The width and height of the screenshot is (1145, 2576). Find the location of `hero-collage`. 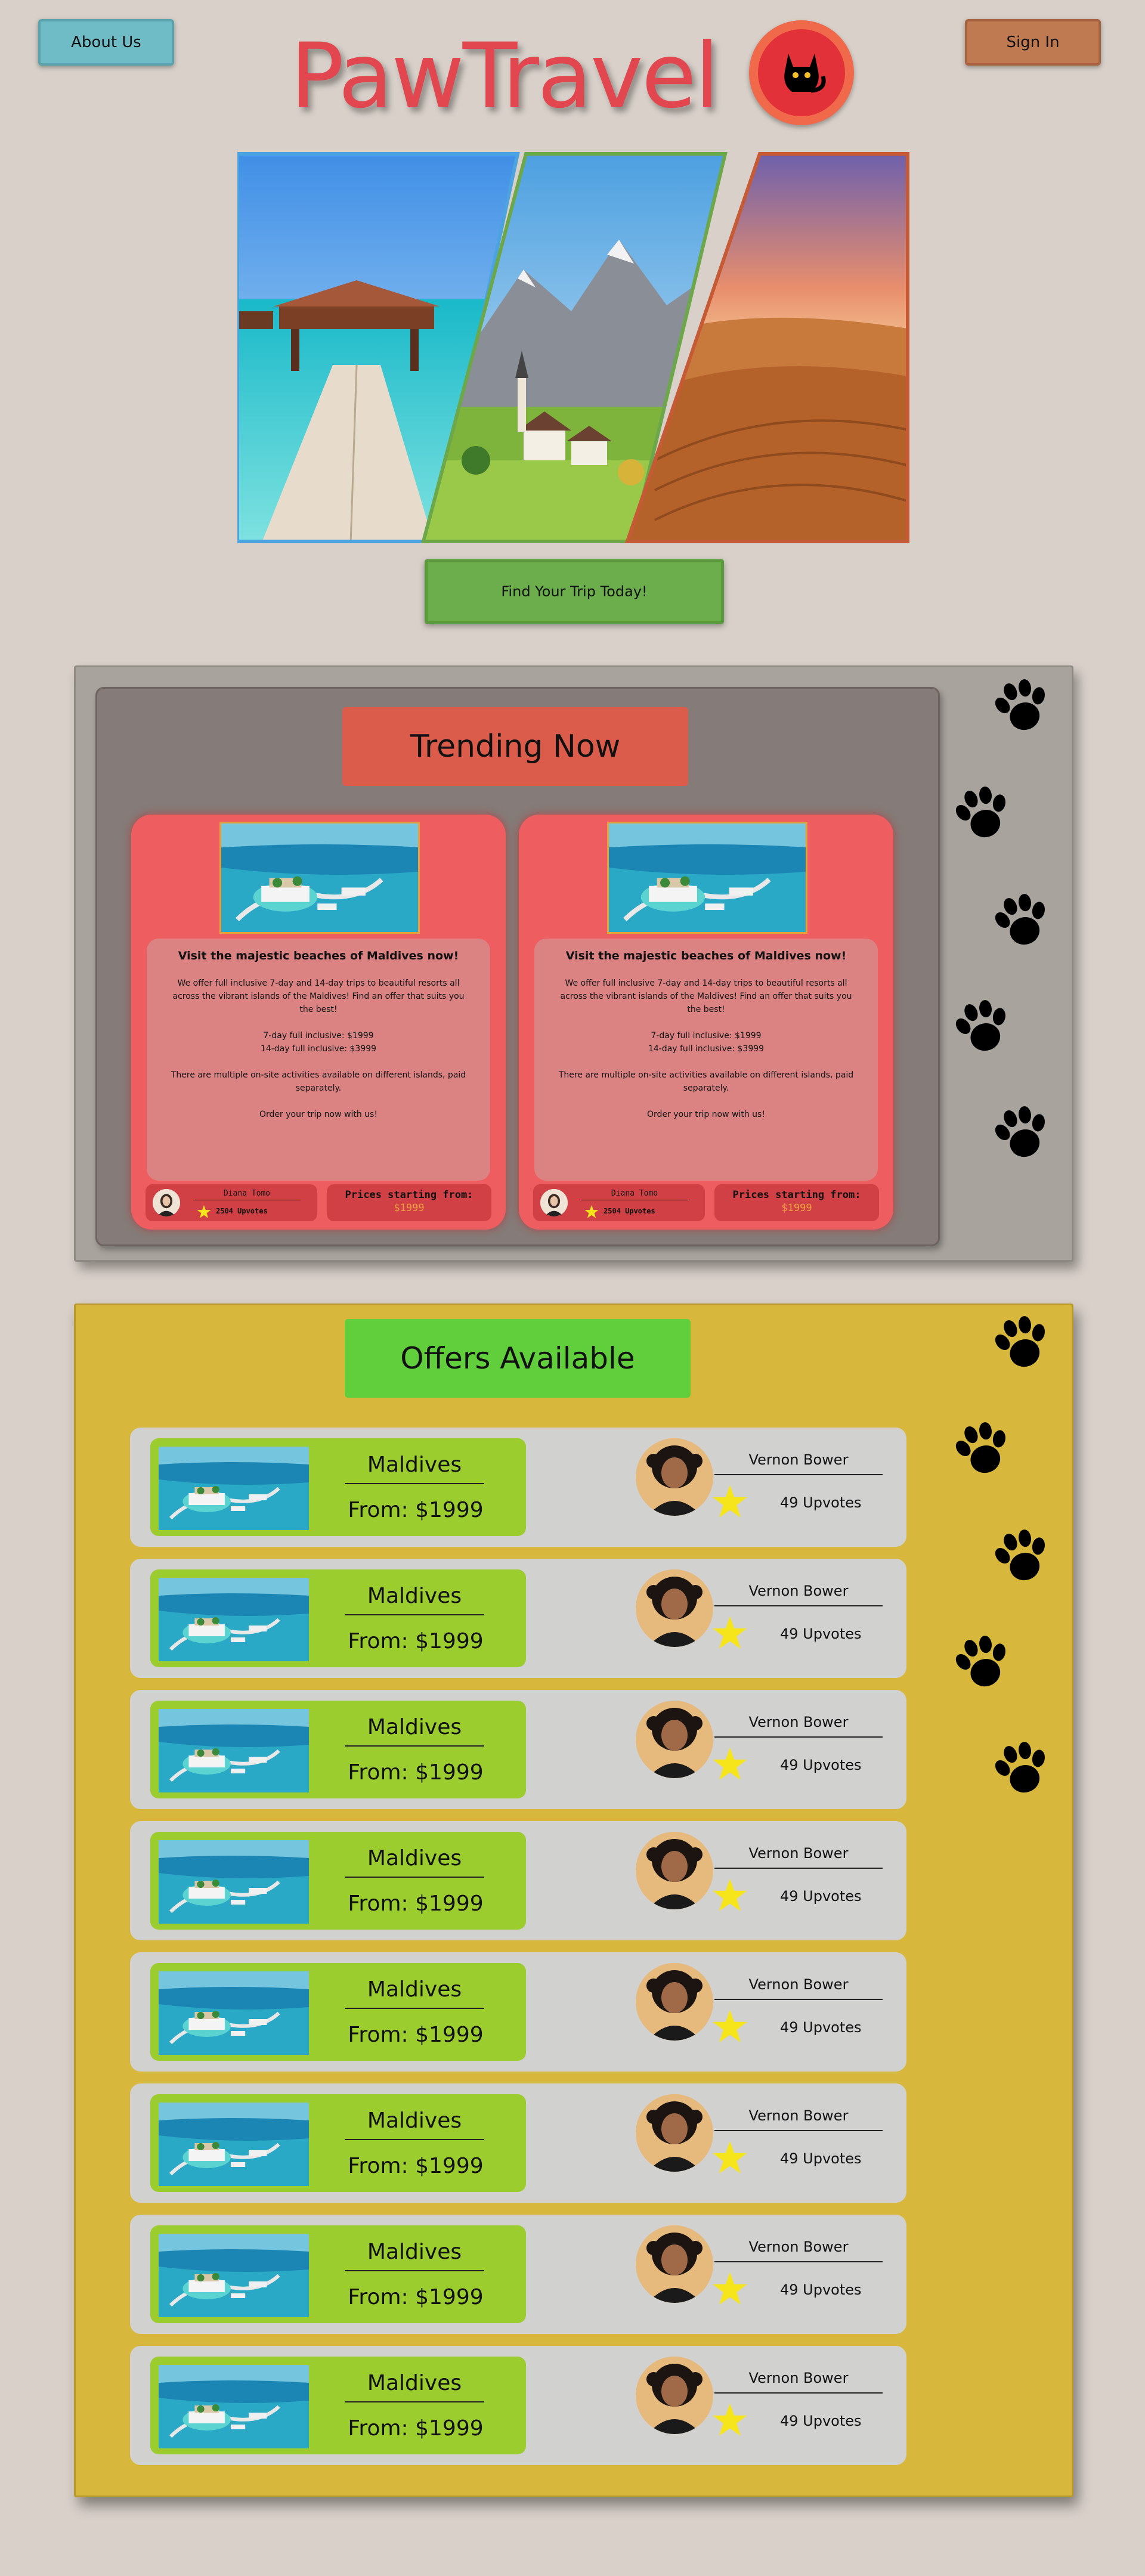

hero-collage is located at coordinates (574, 347).